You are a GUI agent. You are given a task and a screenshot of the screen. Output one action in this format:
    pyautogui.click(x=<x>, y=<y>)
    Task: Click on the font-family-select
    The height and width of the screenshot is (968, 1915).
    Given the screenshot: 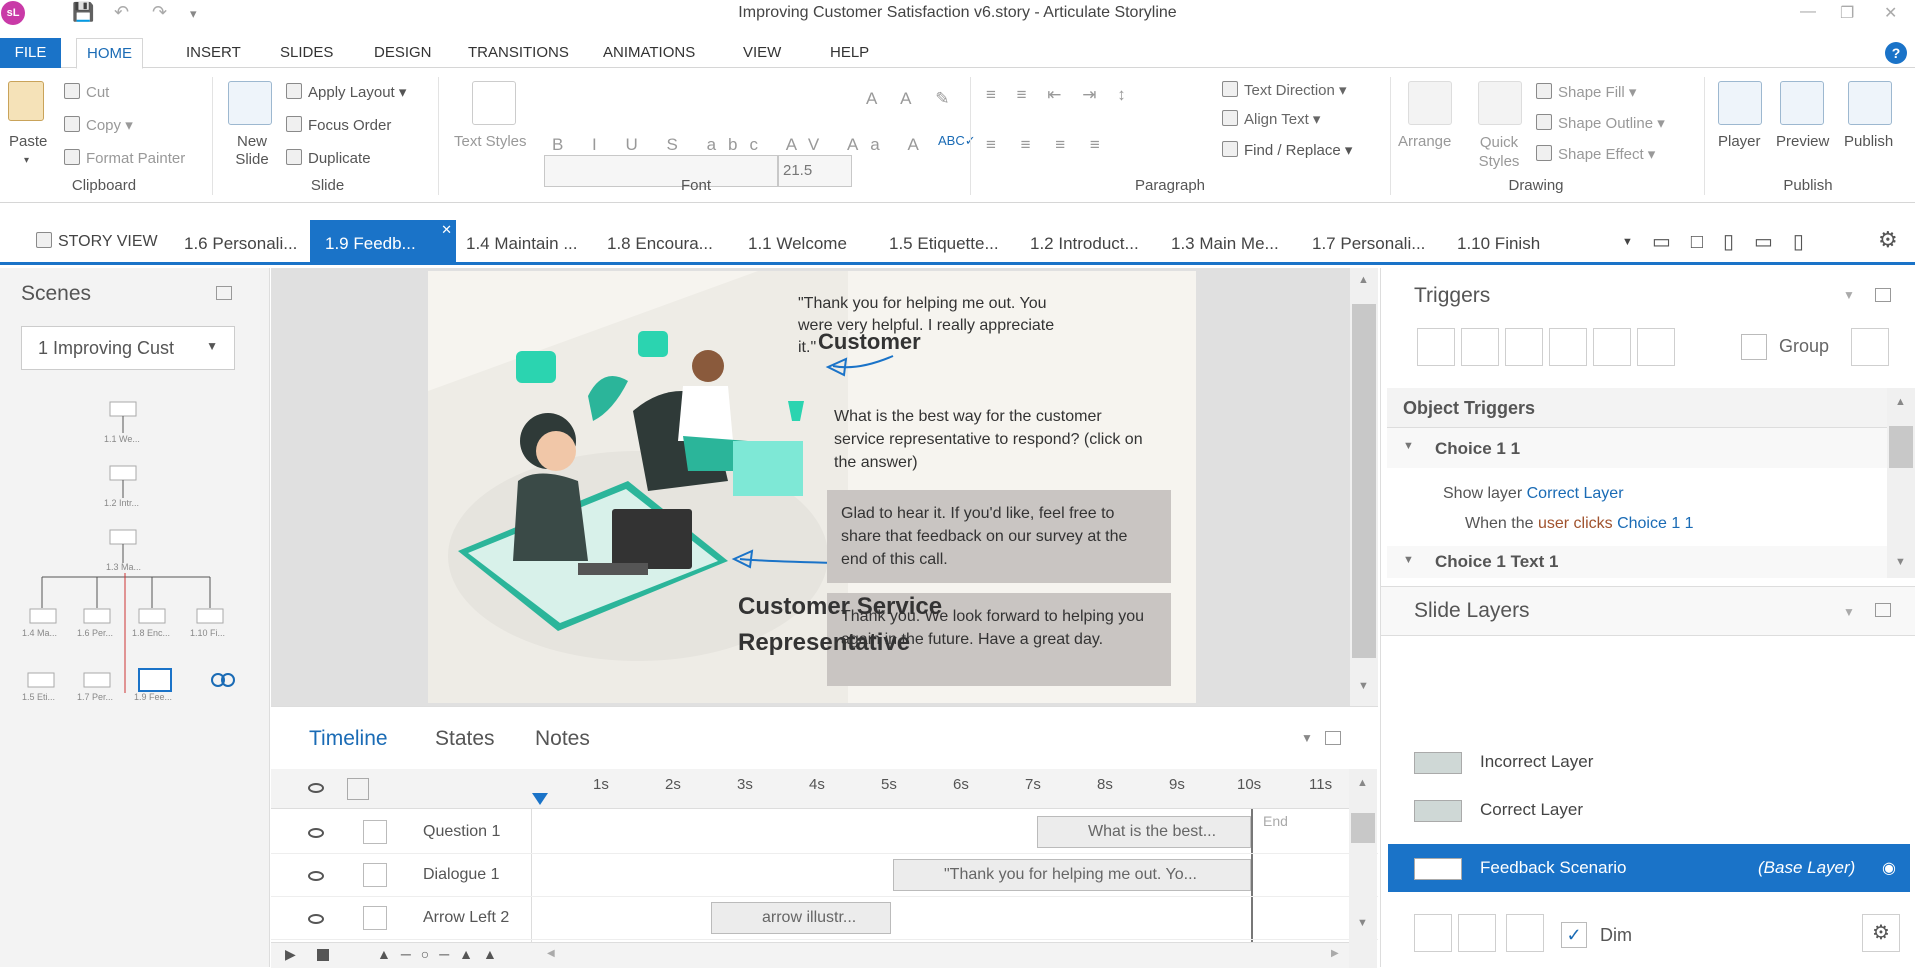 What is the action you would take?
    pyautogui.click(x=661, y=171)
    